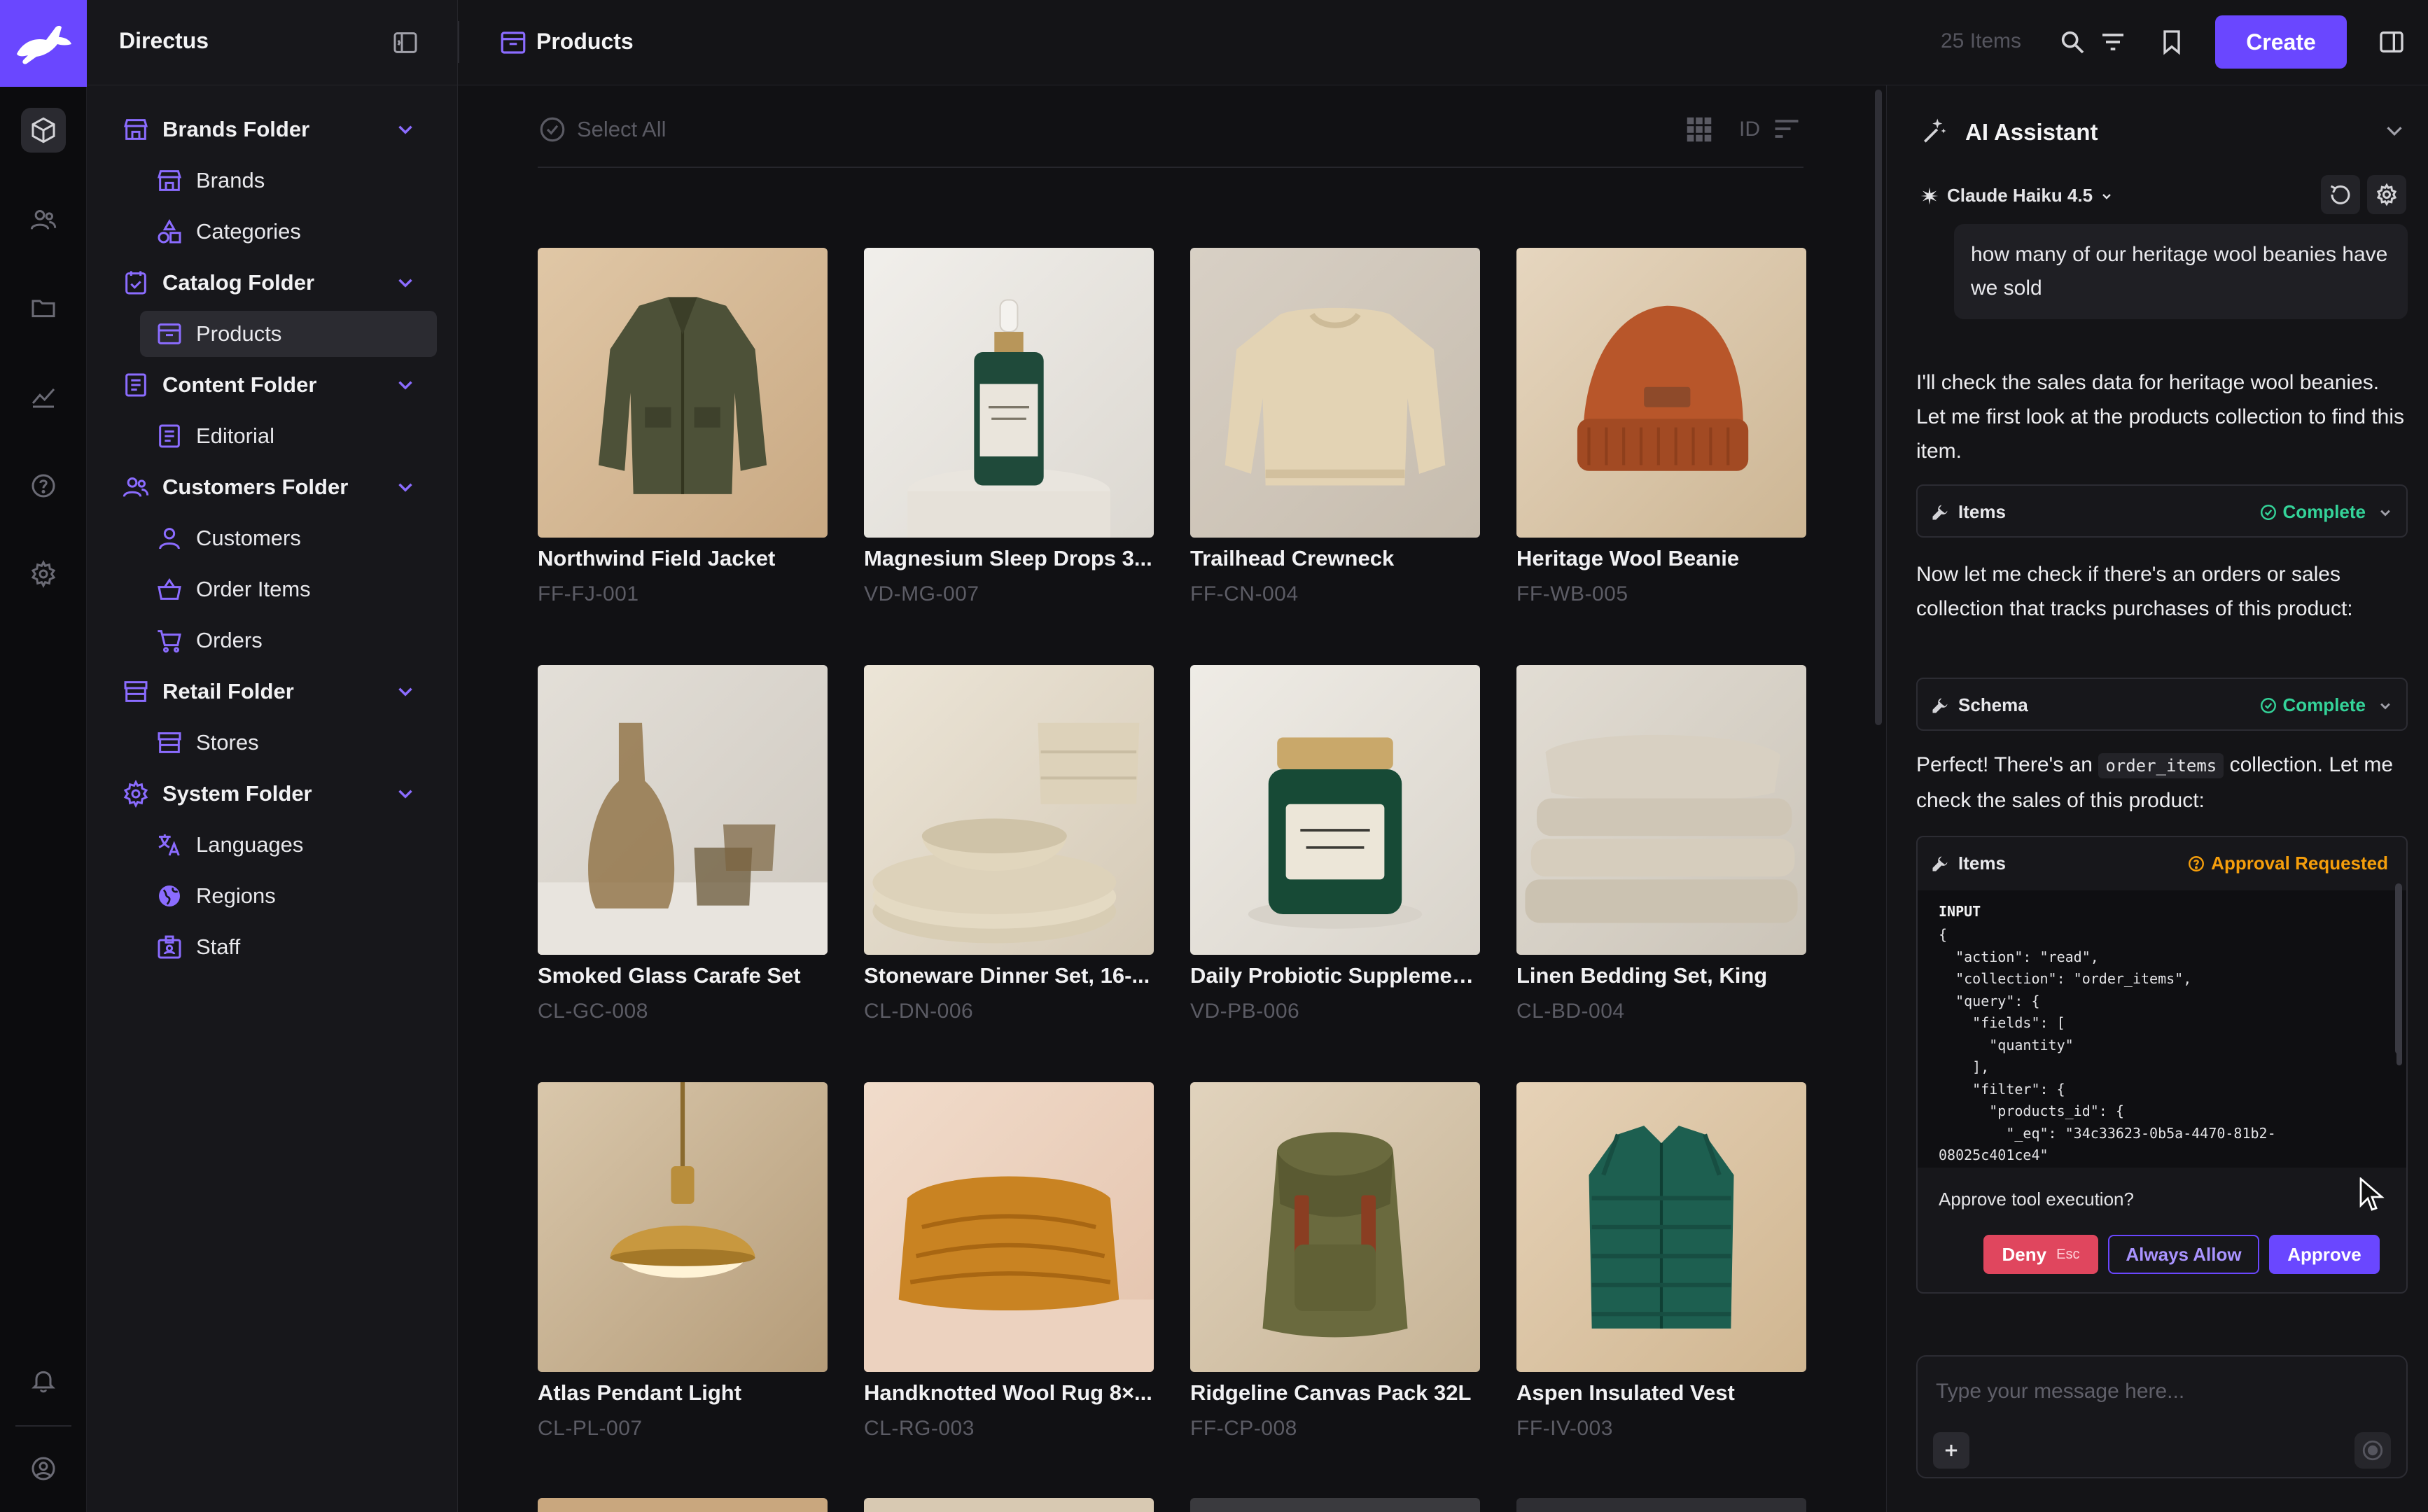  I want to click on article-icon, so click(169, 436).